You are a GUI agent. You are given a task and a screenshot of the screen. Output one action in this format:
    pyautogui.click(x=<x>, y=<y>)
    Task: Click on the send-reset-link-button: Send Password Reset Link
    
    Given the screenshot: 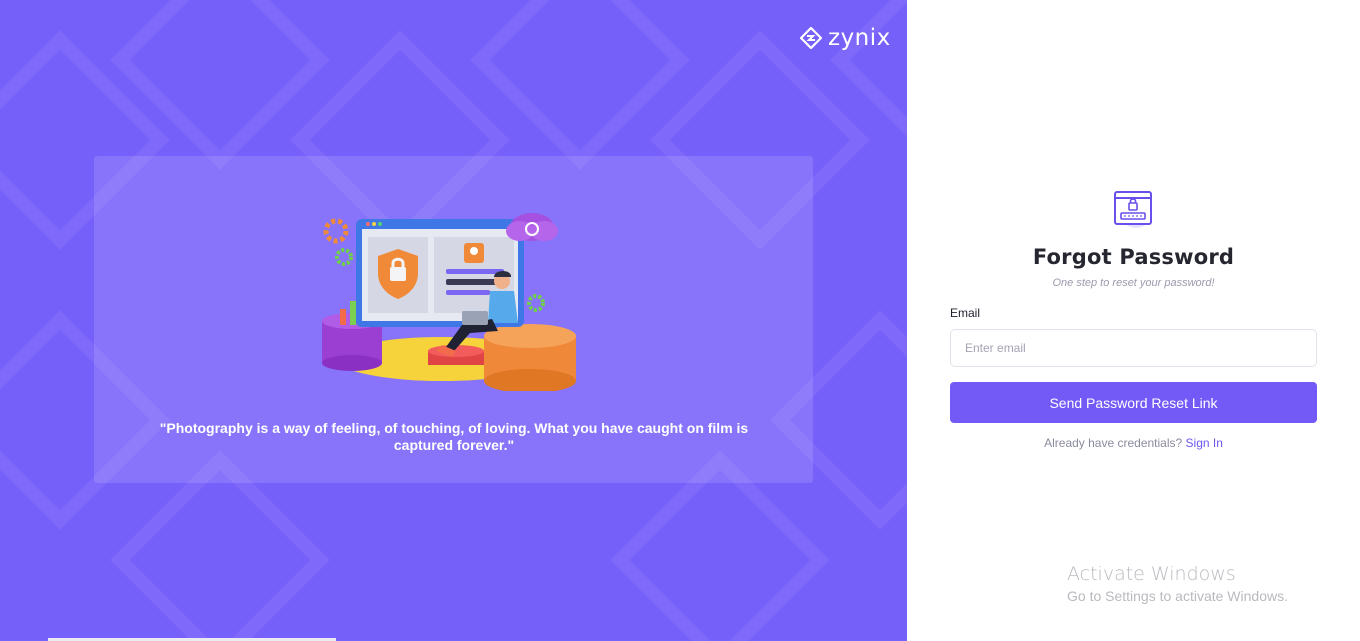 What is the action you would take?
    pyautogui.click(x=1133, y=402)
    